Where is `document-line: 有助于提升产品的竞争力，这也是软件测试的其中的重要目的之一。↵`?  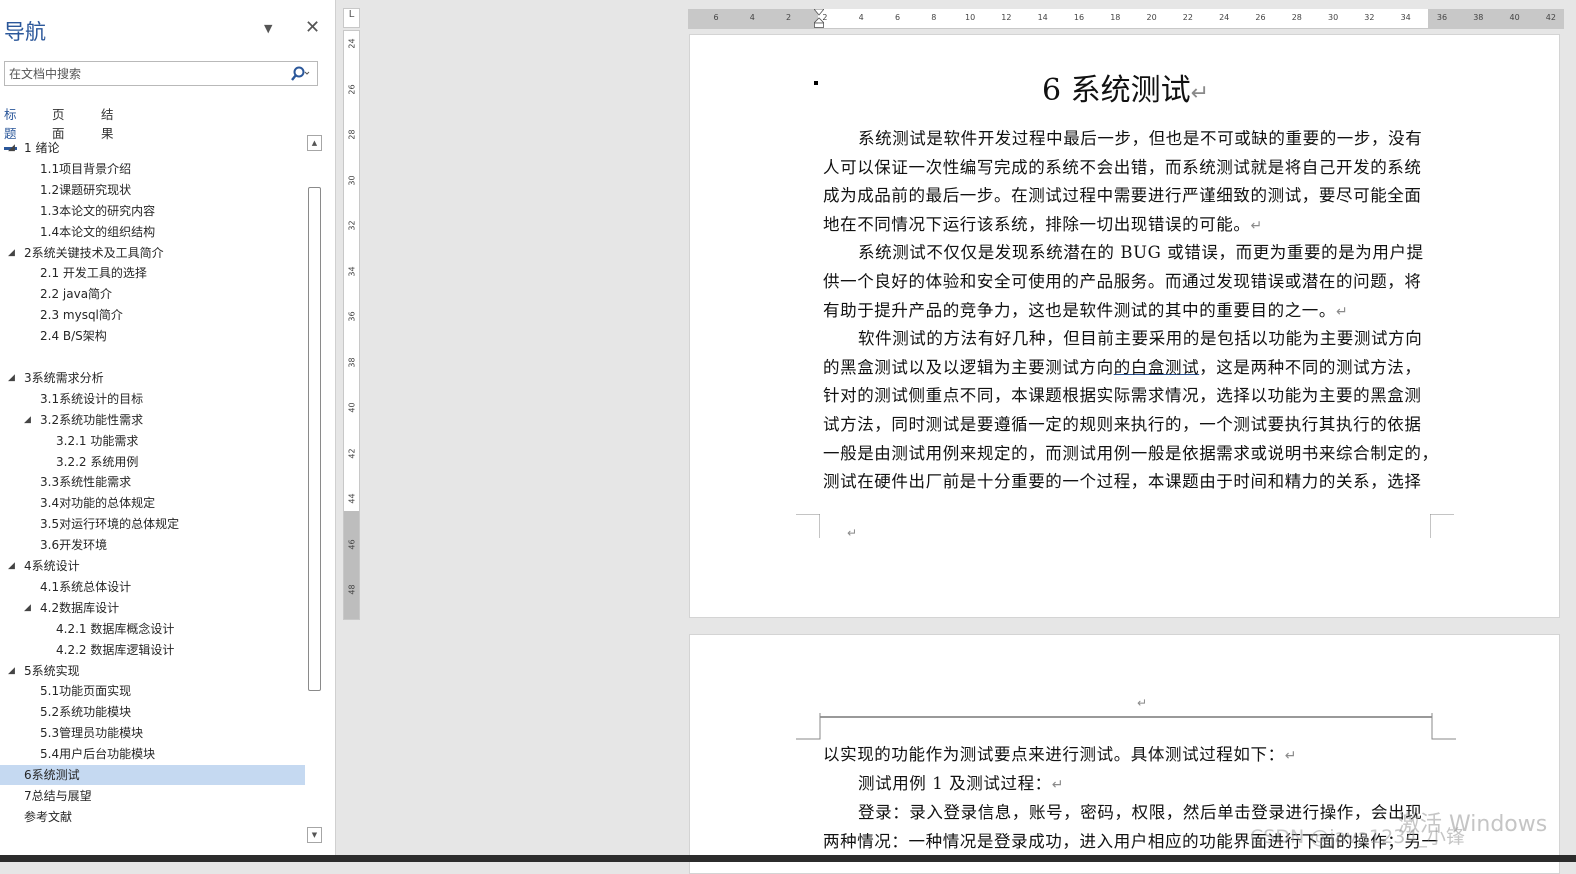 document-line: 有助于提升产品的竞争力，这也是软件测试的其中的重要目的之一。↵ is located at coordinates (1085, 309).